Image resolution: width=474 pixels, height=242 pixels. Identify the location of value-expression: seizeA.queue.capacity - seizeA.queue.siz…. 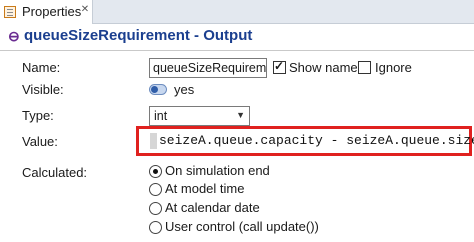
(316, 140).